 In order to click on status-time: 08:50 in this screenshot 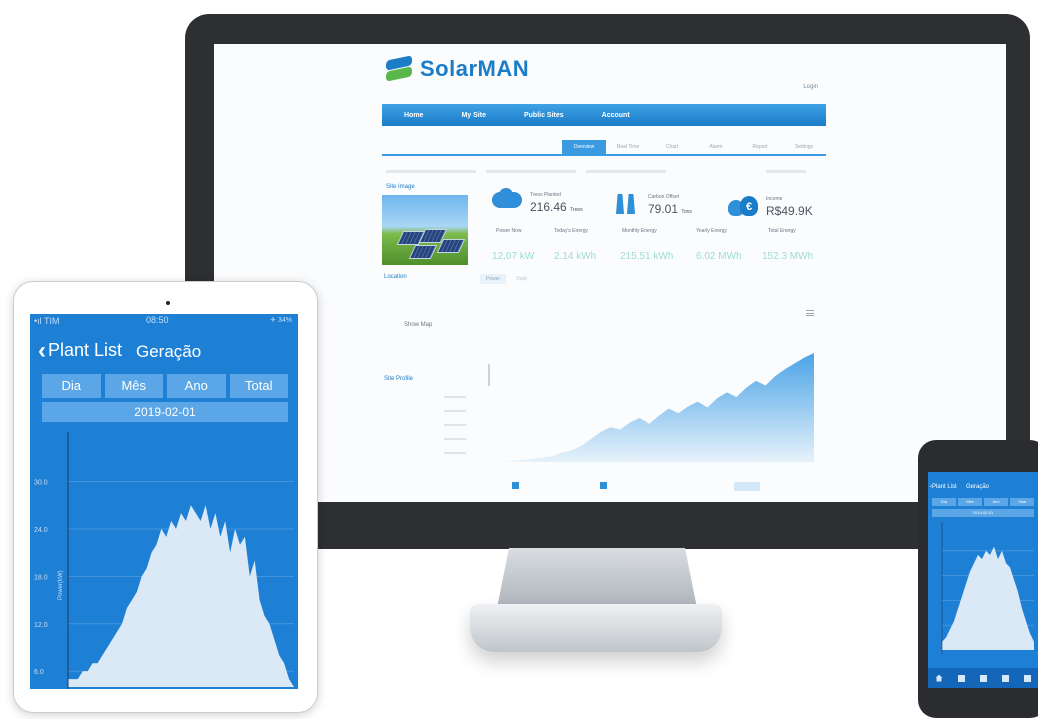, I will do `click(157, 320)`.